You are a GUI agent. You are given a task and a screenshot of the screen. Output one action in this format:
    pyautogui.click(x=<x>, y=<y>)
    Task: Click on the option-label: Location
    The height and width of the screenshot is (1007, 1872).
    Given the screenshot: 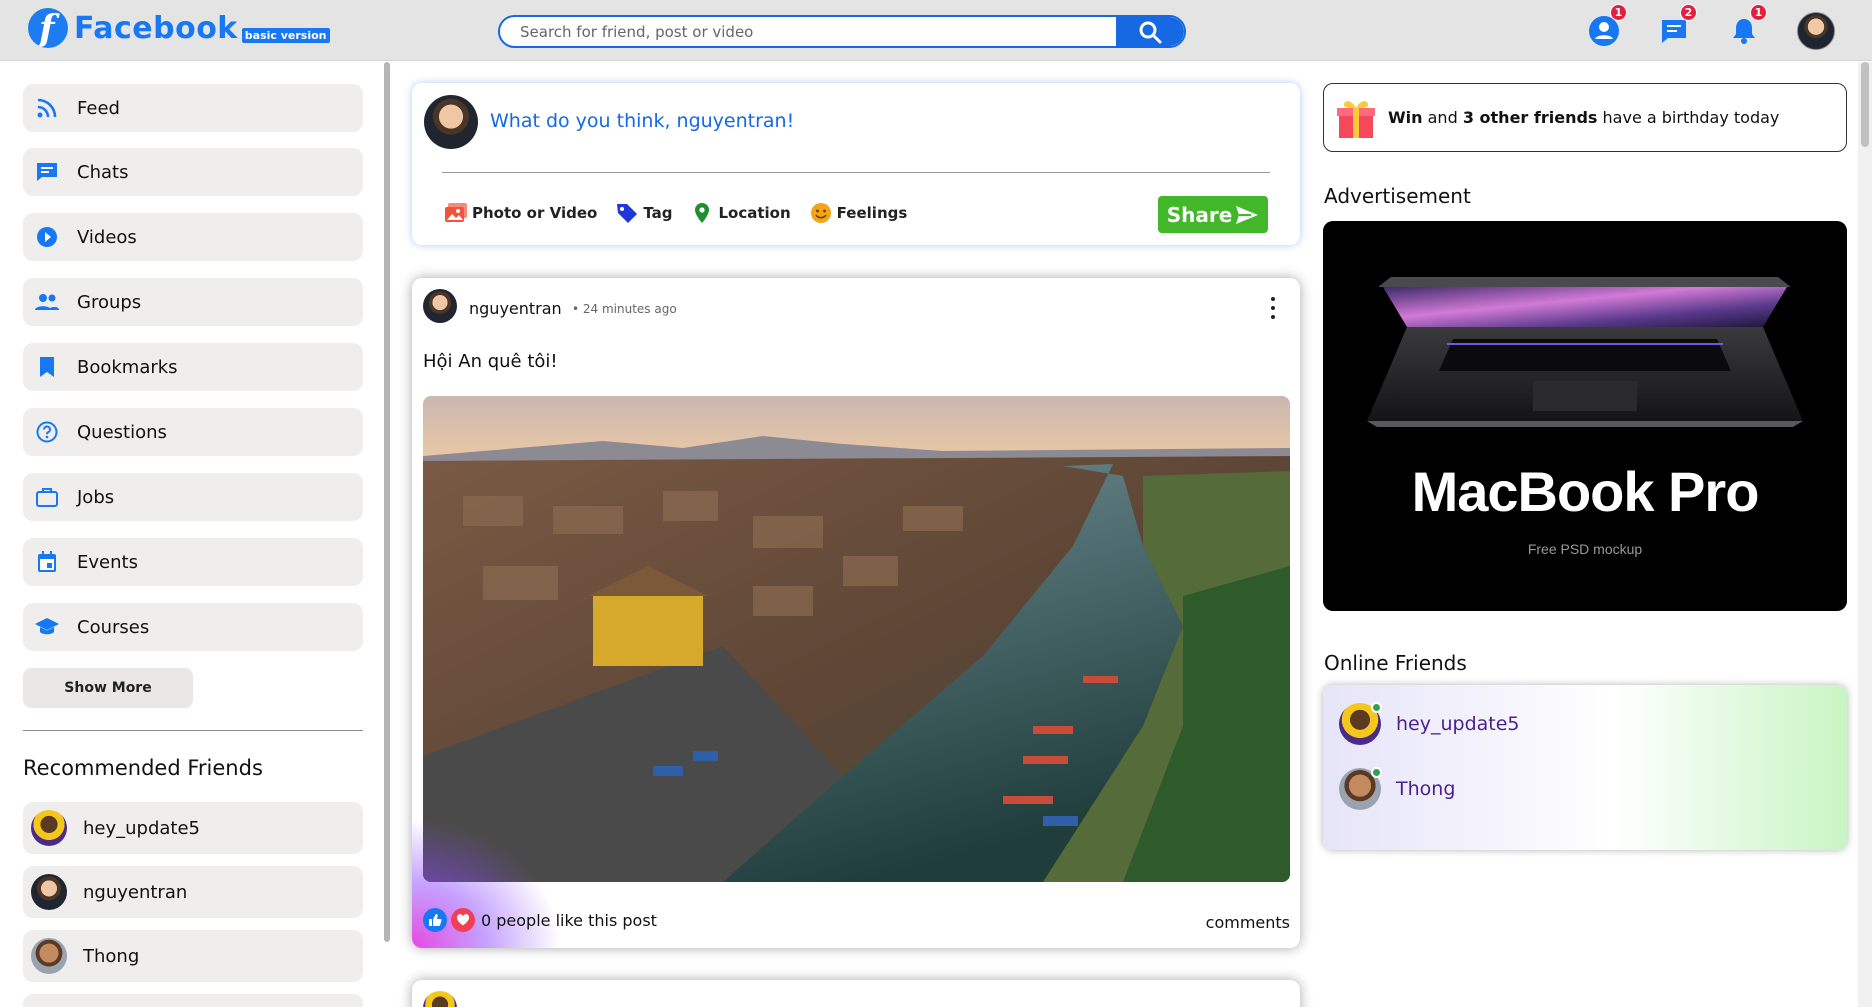 What is the action you would take?
    pyautogui.click(x=754, y=213)
    